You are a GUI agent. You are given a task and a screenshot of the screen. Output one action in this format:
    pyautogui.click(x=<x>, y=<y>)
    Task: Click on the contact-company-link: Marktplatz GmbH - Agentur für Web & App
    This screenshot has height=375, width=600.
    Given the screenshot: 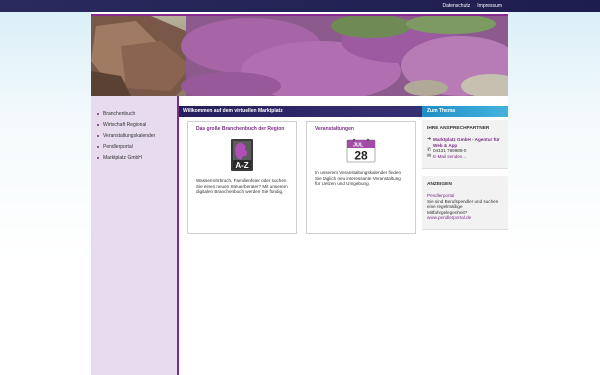 What is the action you would take?
    pyautogui.click(x=468, y=142)
    